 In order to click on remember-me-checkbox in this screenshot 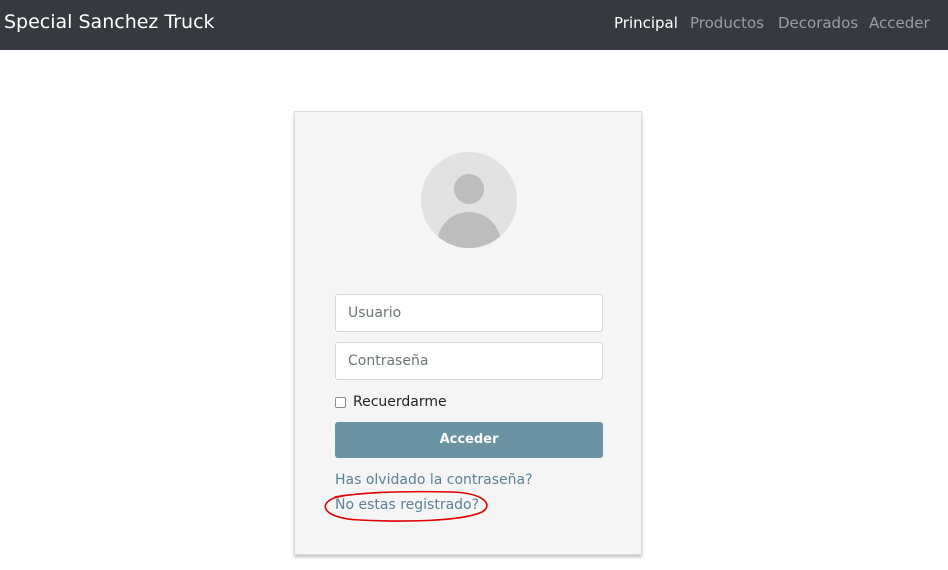, I will do `click(340, 402)`.